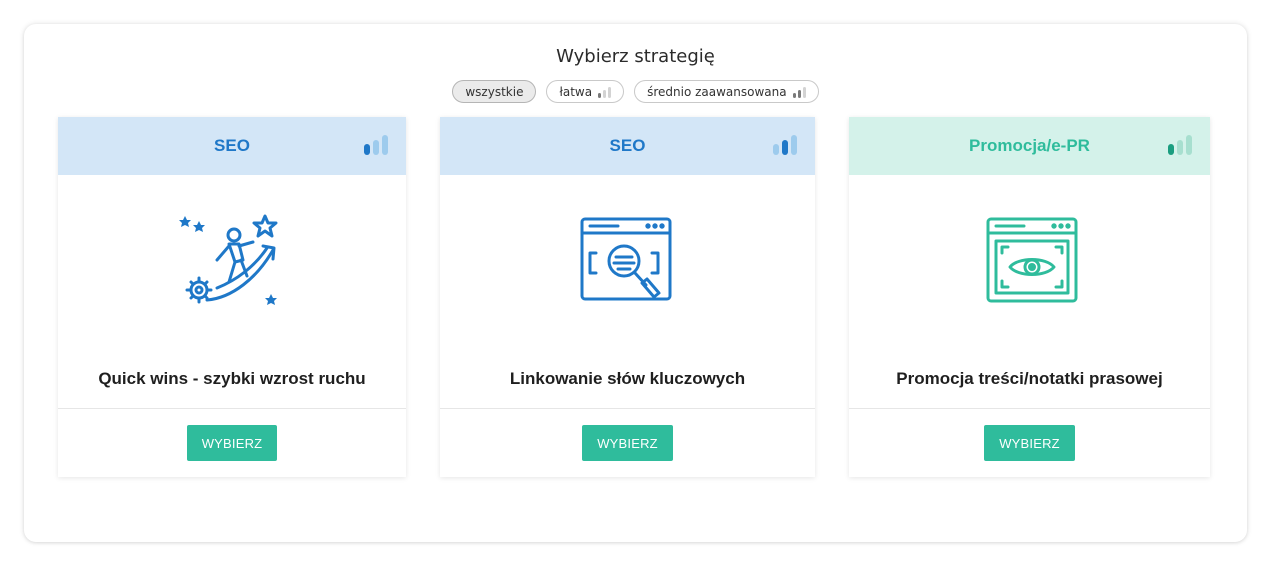 The height and width of the screenshot is (571, 1274). I want to click on growth-climber-icon, so click(228, 259).